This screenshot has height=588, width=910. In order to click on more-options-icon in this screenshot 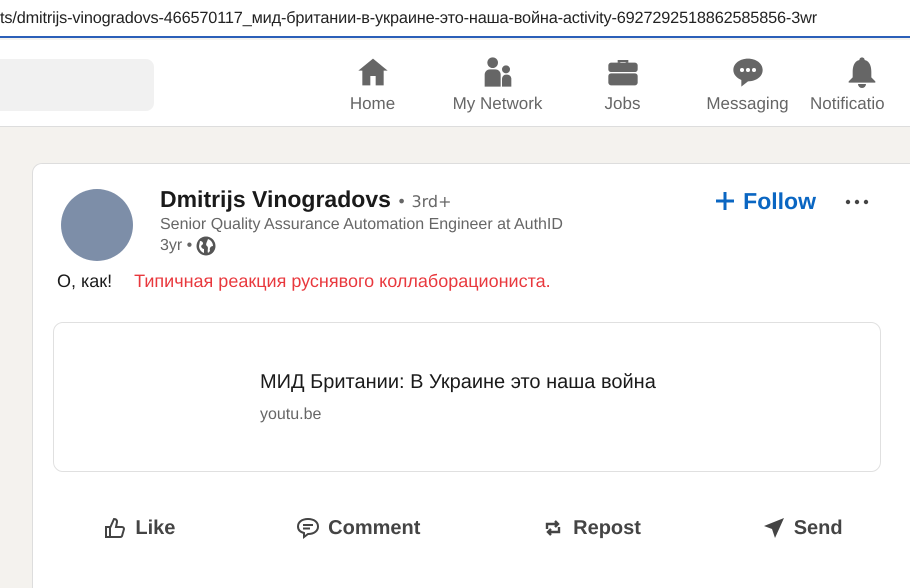, I will do `click(857, 202)`.